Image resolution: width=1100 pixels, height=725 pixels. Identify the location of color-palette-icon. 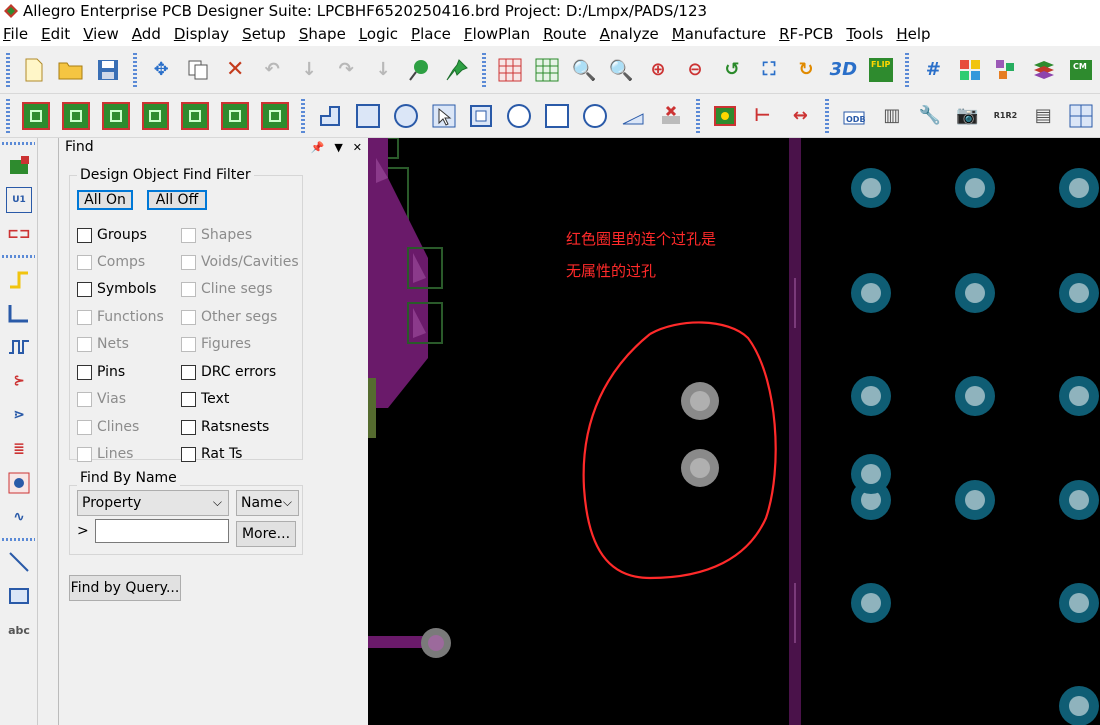
(970, 70).